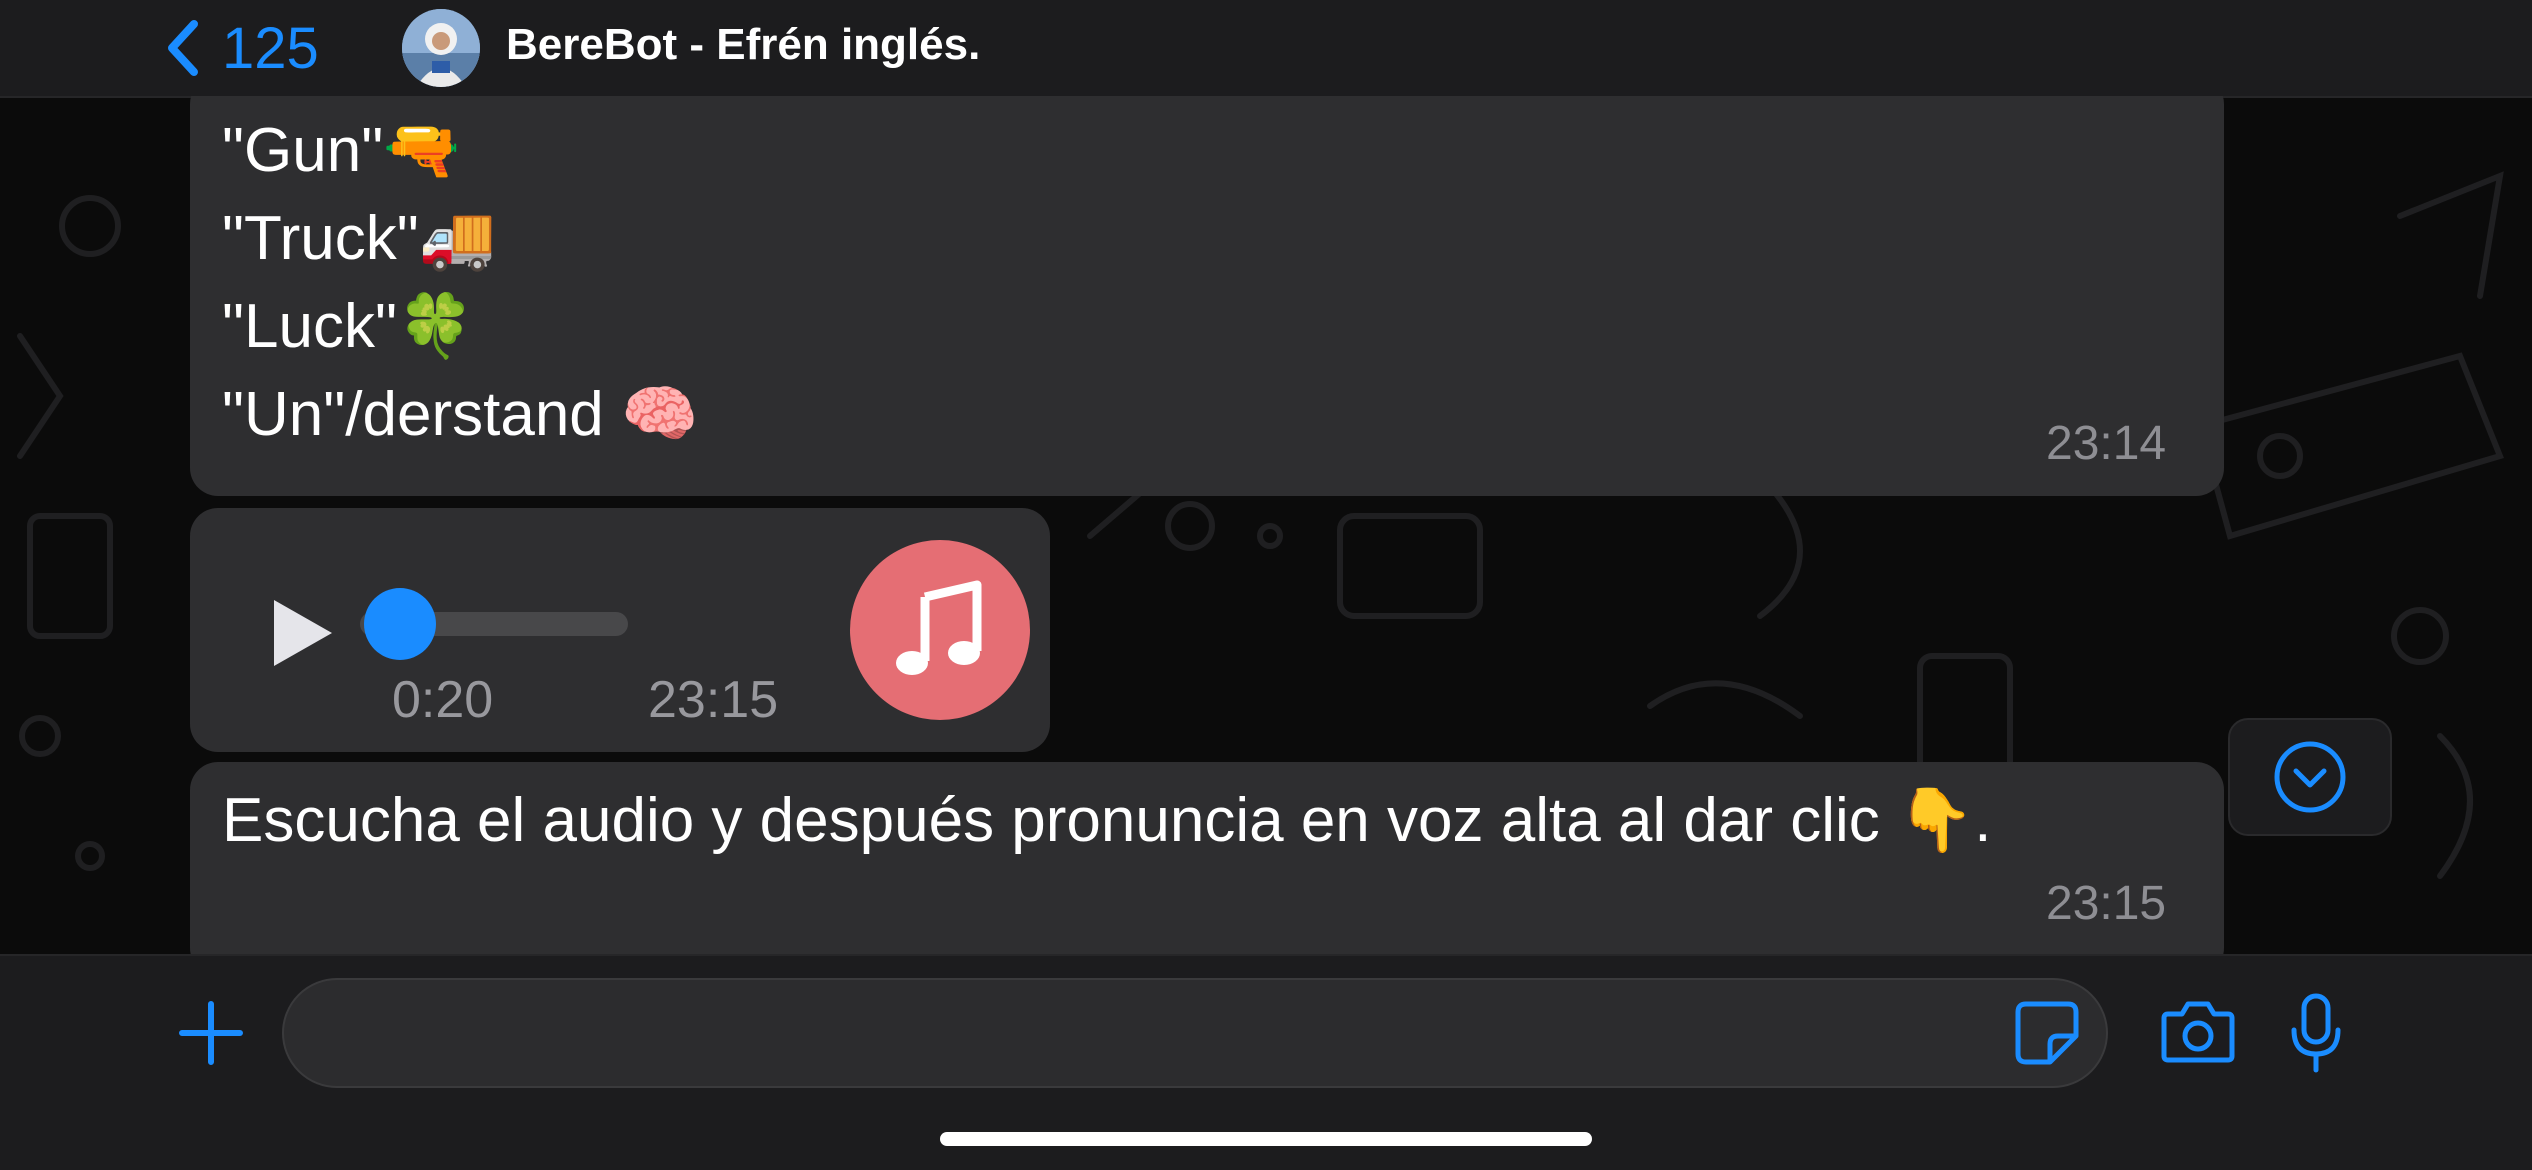  What do you see at coordinates (320, 238) in the screenshot?
I see `vocab-word: "Truck"` at bounding box center [320, 238].